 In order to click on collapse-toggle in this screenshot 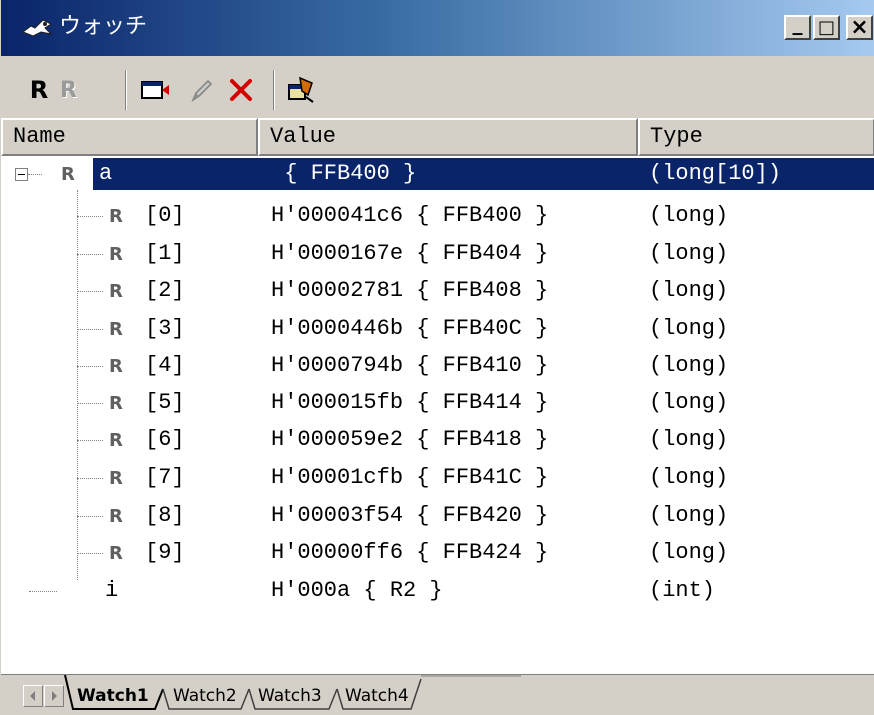, I will do `click(21, 174)`.